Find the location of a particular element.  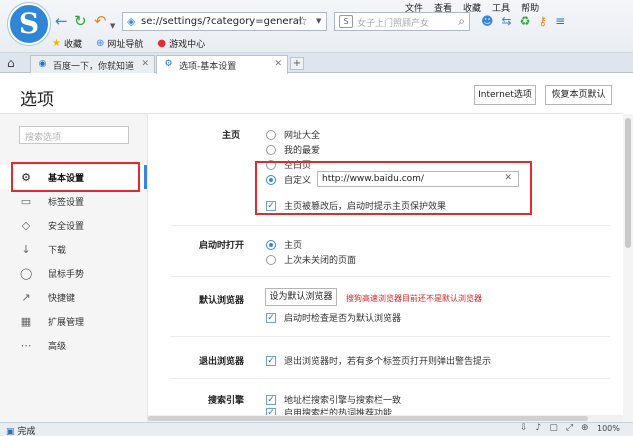

hamburger-icon: ≡ is located at coordinates (560, 21).